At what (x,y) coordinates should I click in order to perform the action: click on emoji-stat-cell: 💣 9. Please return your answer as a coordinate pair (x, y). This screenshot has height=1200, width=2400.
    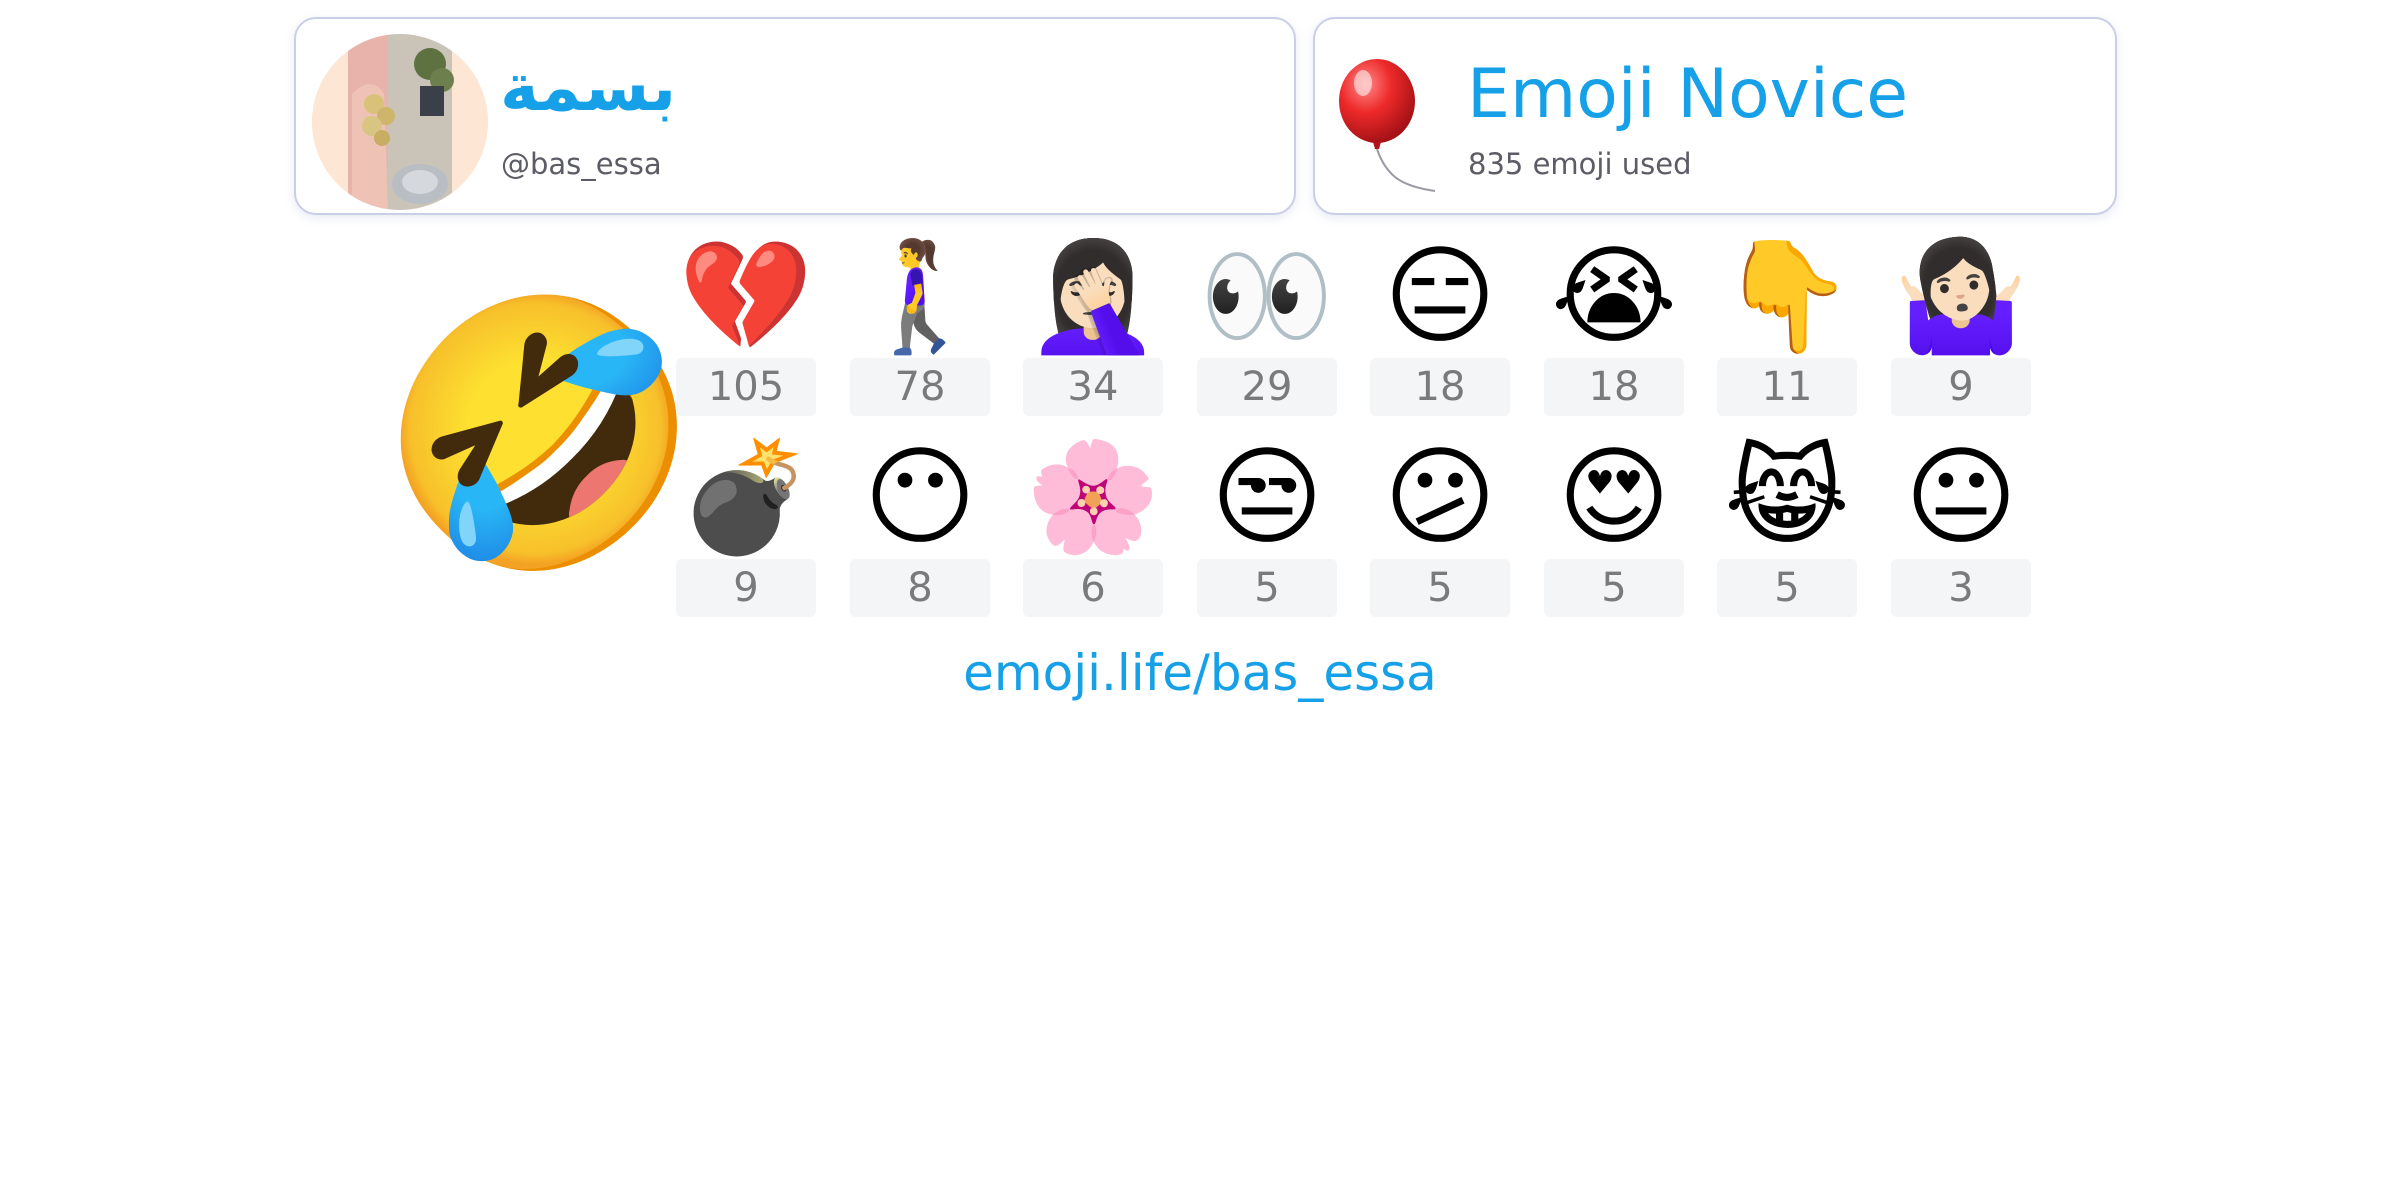
    Looking at the image, I should click on (746, 527).